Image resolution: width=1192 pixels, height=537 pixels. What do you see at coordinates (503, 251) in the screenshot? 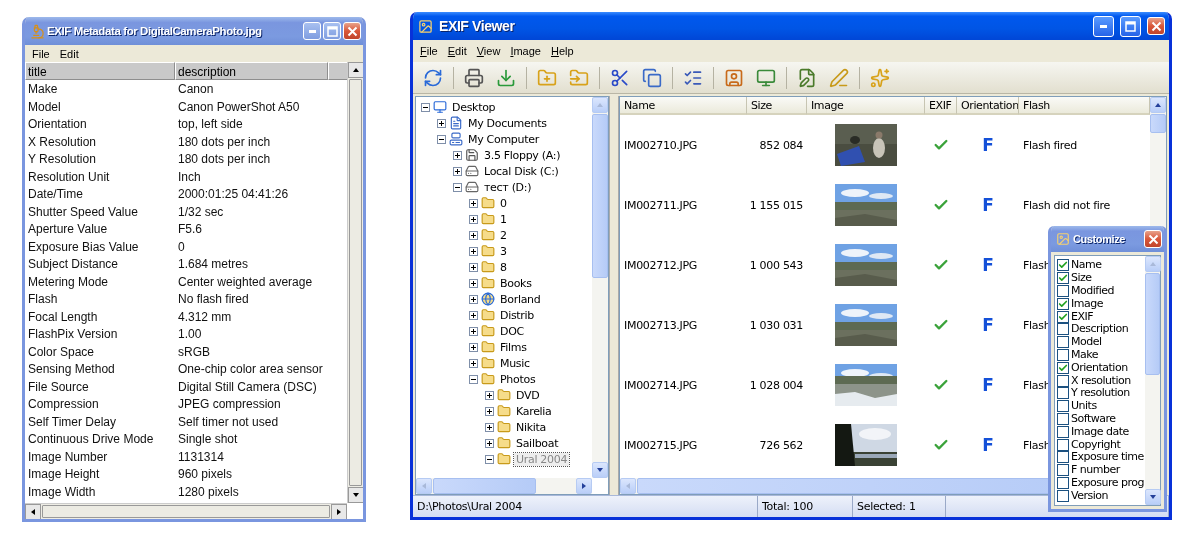
I see `tree-item: 3` at bounding box center [503, 251].